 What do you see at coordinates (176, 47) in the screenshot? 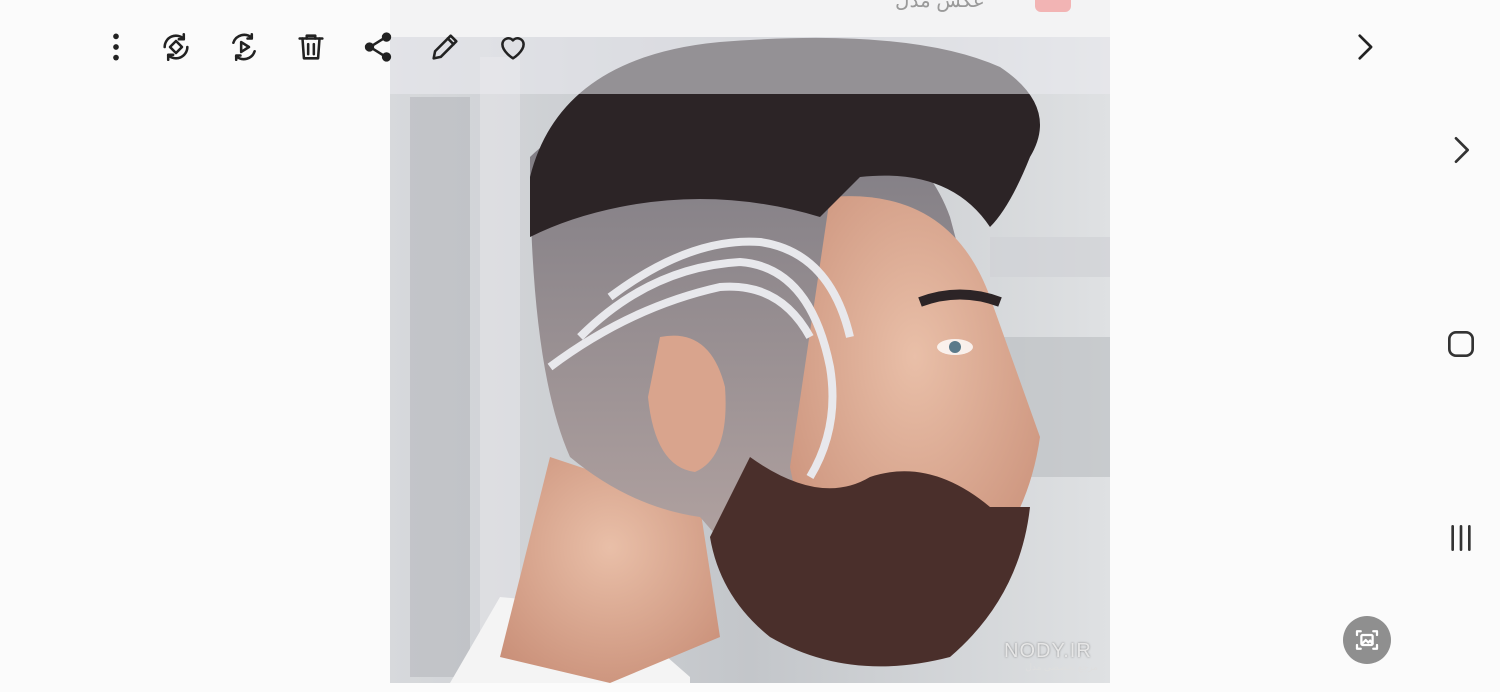
I see `rotate-icon` at bounding box center [176, 47].